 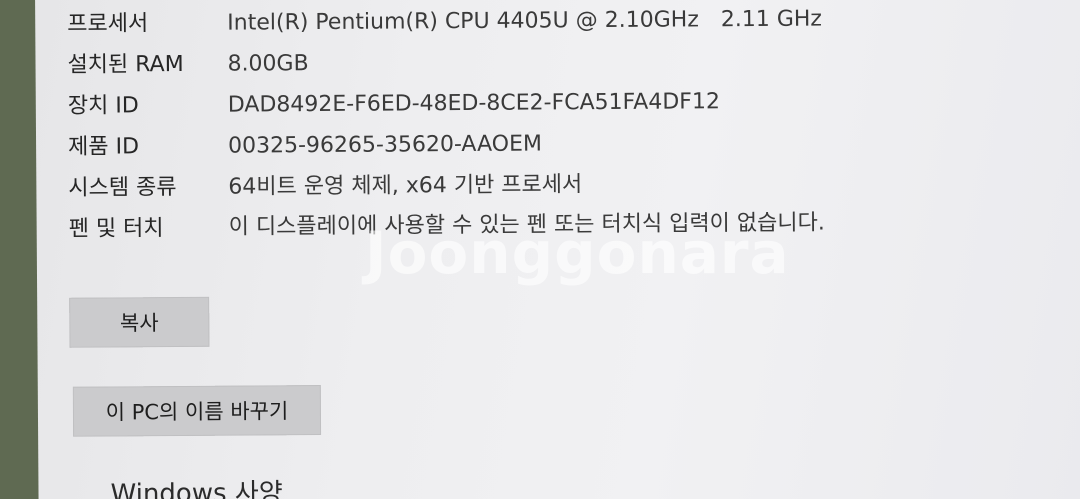 What do you see at coordinates (473, 103) in the screenshot?
I see `spec-value: DAD8492E-F6ED-48ED-8CE2-FCA51FA4DF12` at bounding box center [473, 103].